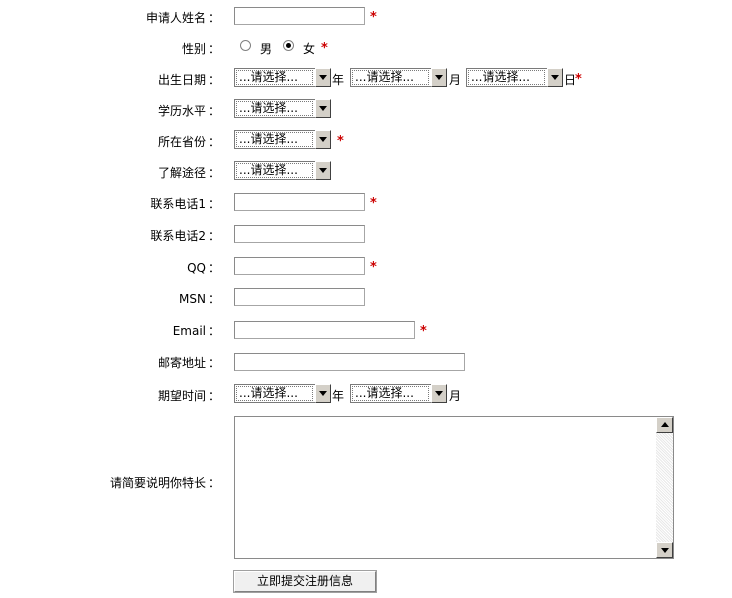  What do you see at coordinates (245, 45) in the screenshot?
I see `gender-male-radio` at bounding box center [245, 45].